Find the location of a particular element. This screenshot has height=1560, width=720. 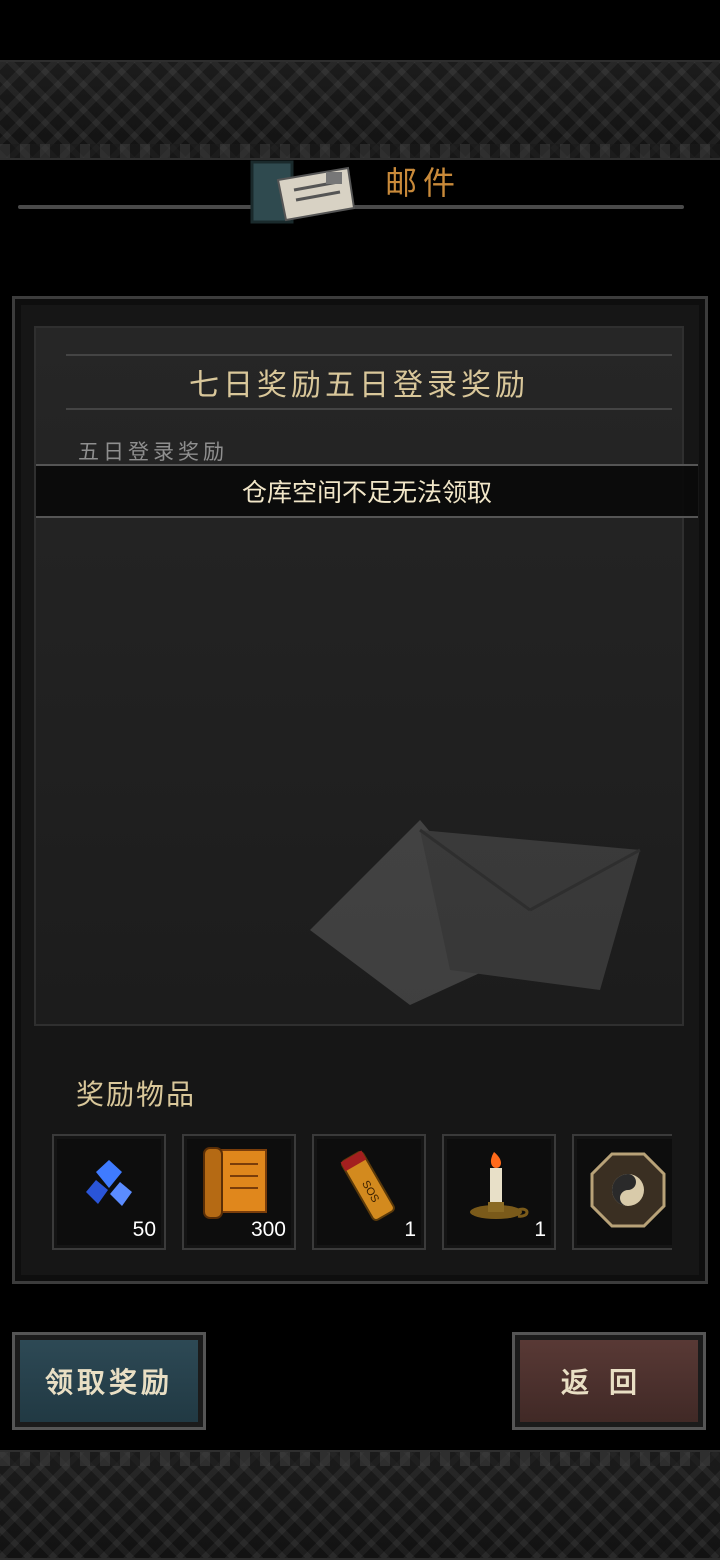

reward-slot-gems: 50 is located at coordinates (109, 1192).